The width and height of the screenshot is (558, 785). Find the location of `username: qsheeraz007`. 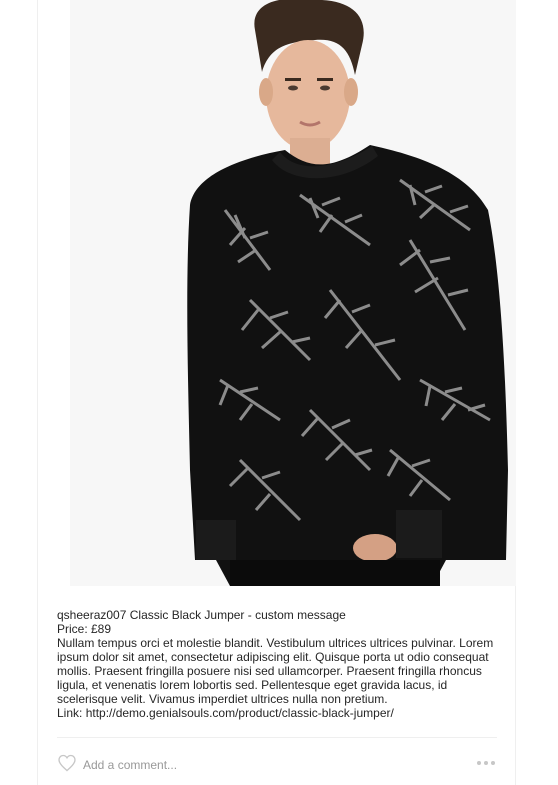

username: qsheeraz007 is located at coordinates (91, 615).